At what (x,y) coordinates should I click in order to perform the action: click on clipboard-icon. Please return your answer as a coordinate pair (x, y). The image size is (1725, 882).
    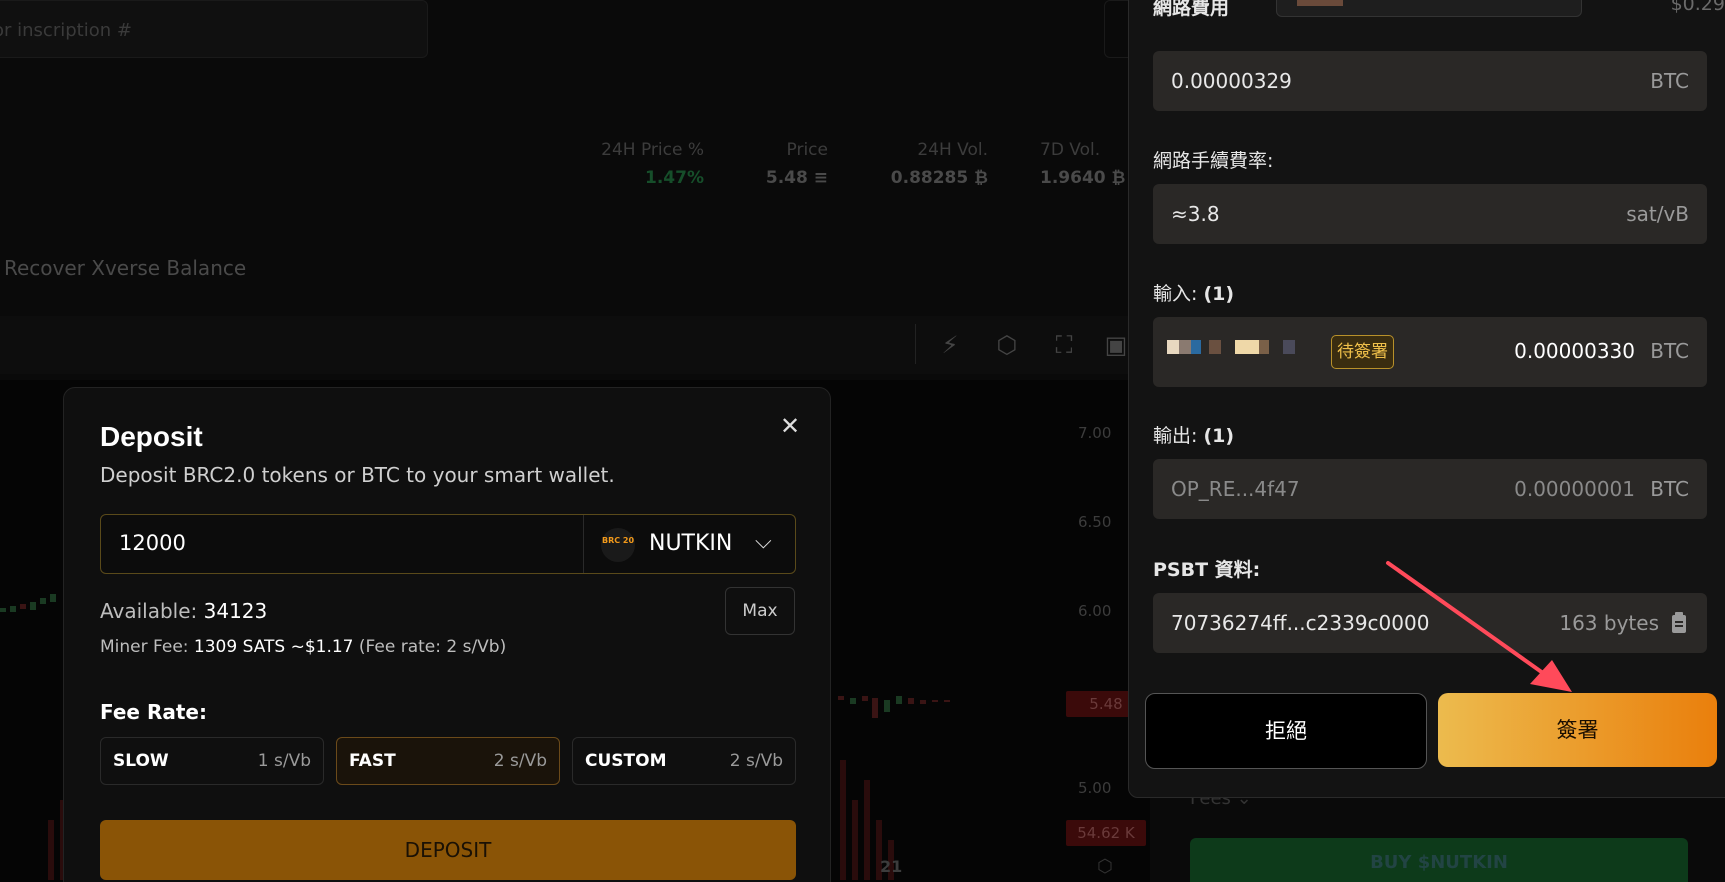
    Looking at the image, I should click on (1679, 623).